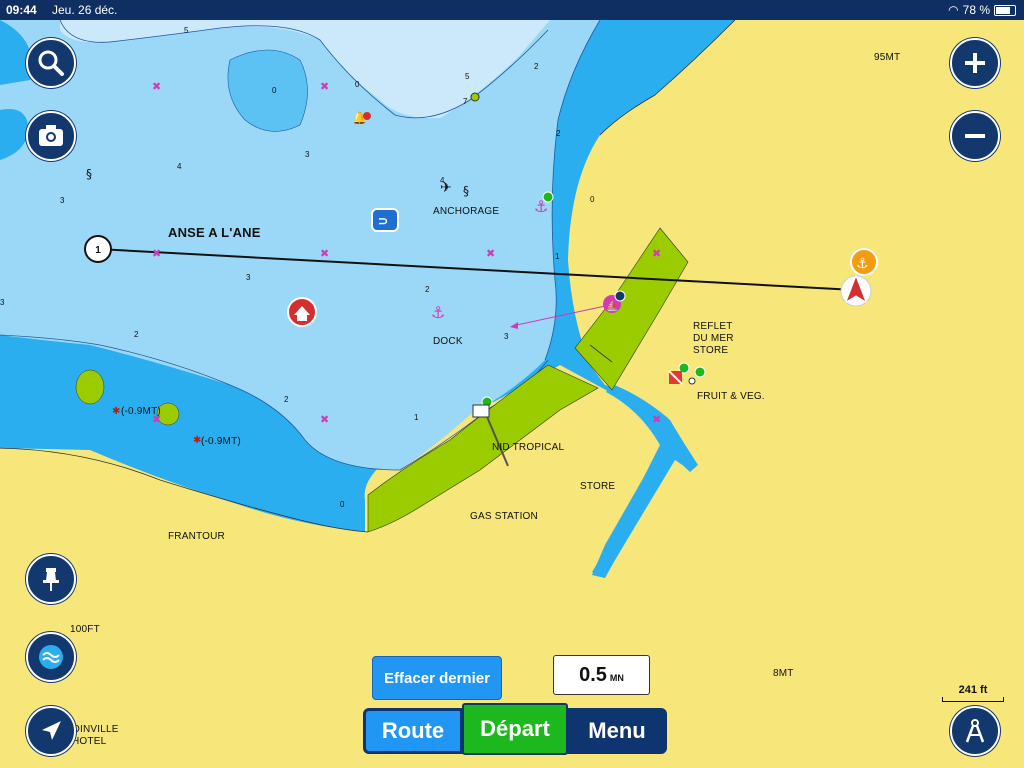 The image size is (1024, 768). I want to click on place-label-anchorage: ANCHORAGE, so click(466, 211).